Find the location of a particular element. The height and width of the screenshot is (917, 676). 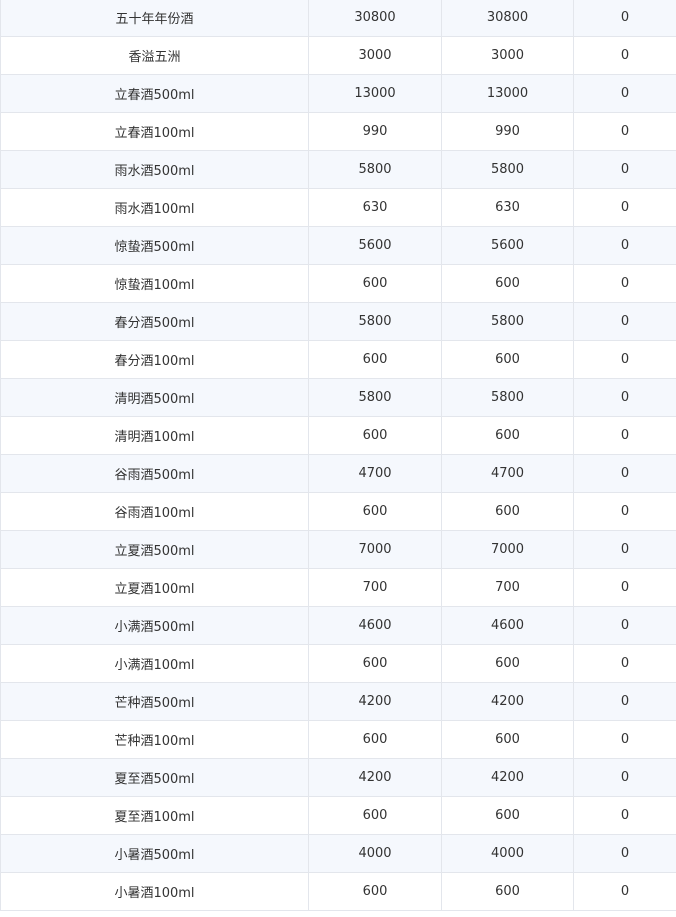

price-cell-2: 630 is located at coordinates (507, 207).